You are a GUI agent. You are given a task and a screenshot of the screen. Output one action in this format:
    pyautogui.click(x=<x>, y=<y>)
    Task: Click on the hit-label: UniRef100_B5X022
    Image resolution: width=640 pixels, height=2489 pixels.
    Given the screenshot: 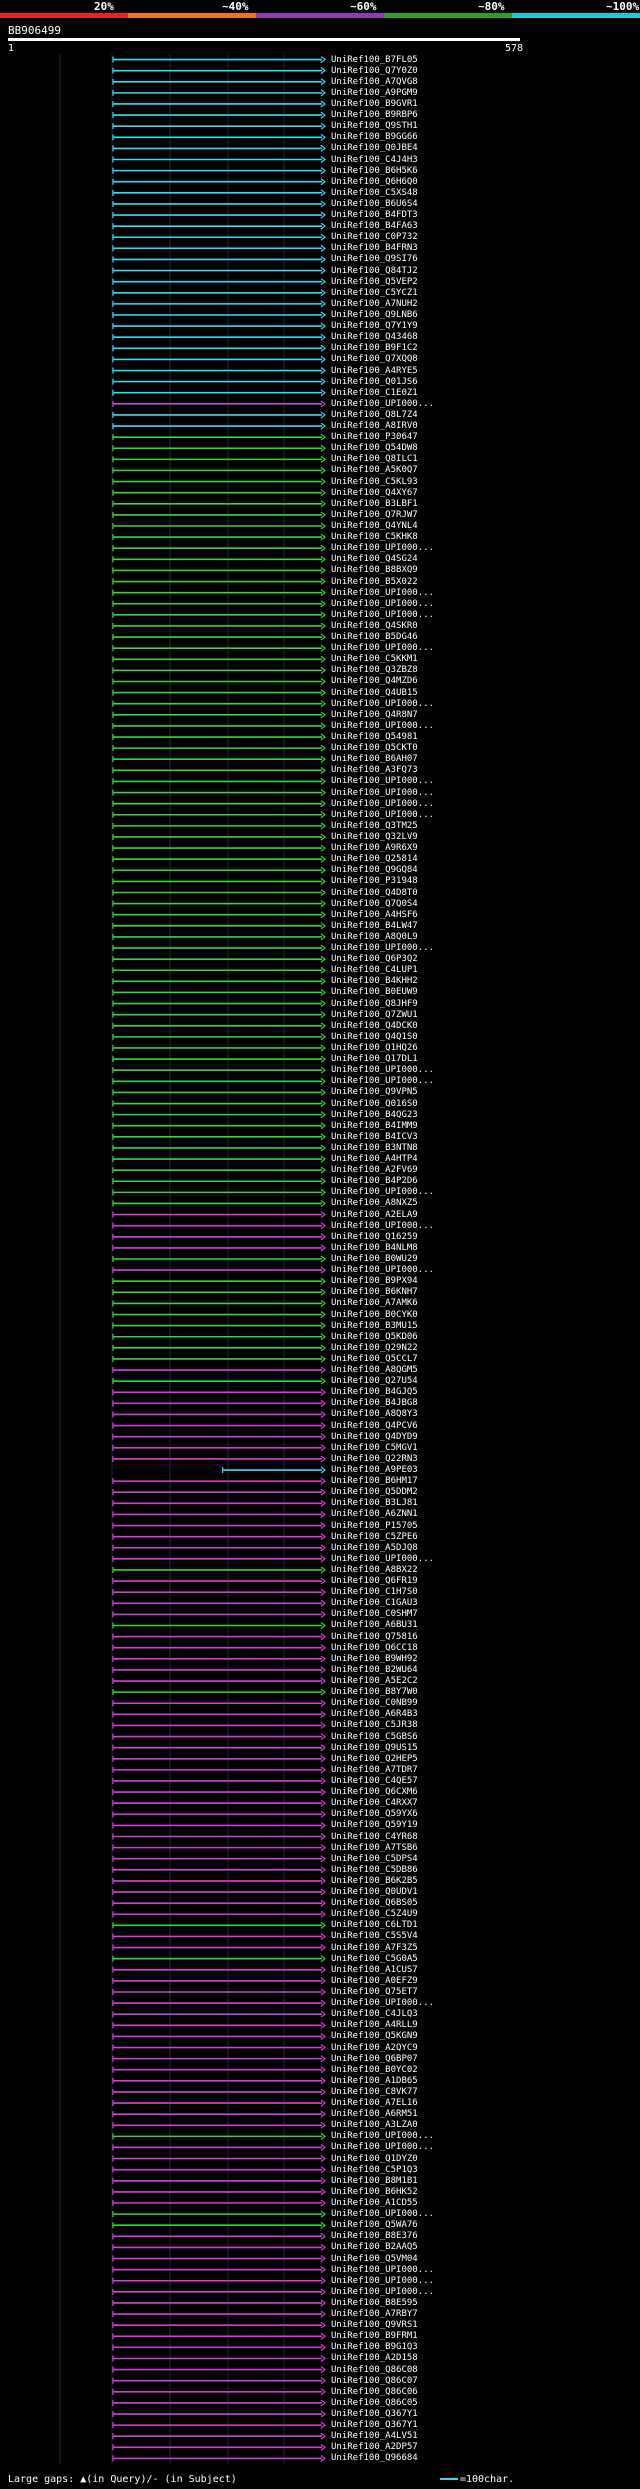 What is the action you would take?
    pyautogui.click(x=374, y=582)
    